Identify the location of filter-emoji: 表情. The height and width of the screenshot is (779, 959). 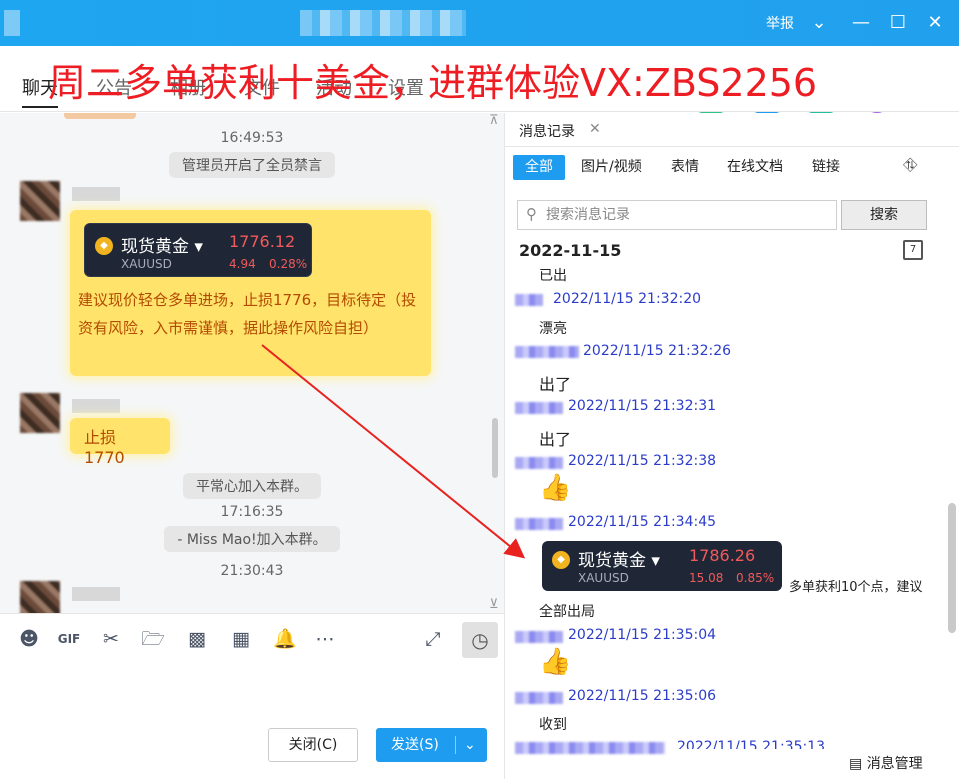
(685, 167).